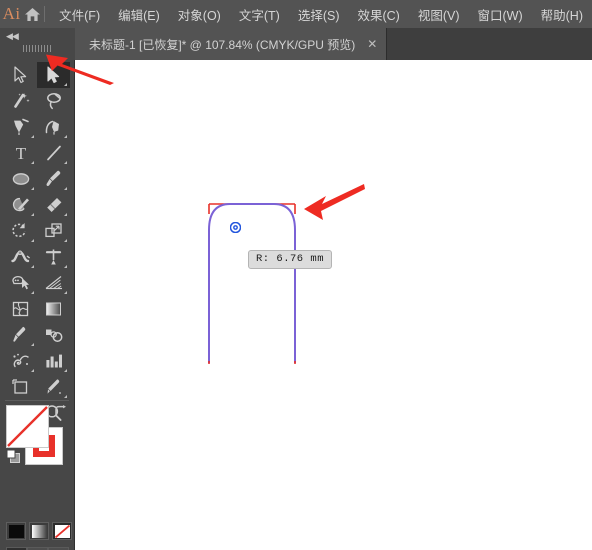  What do you see at coordinates (20, 179) in the screenshot?
I see `ellipse-tool` at bounding box center [20, 179].